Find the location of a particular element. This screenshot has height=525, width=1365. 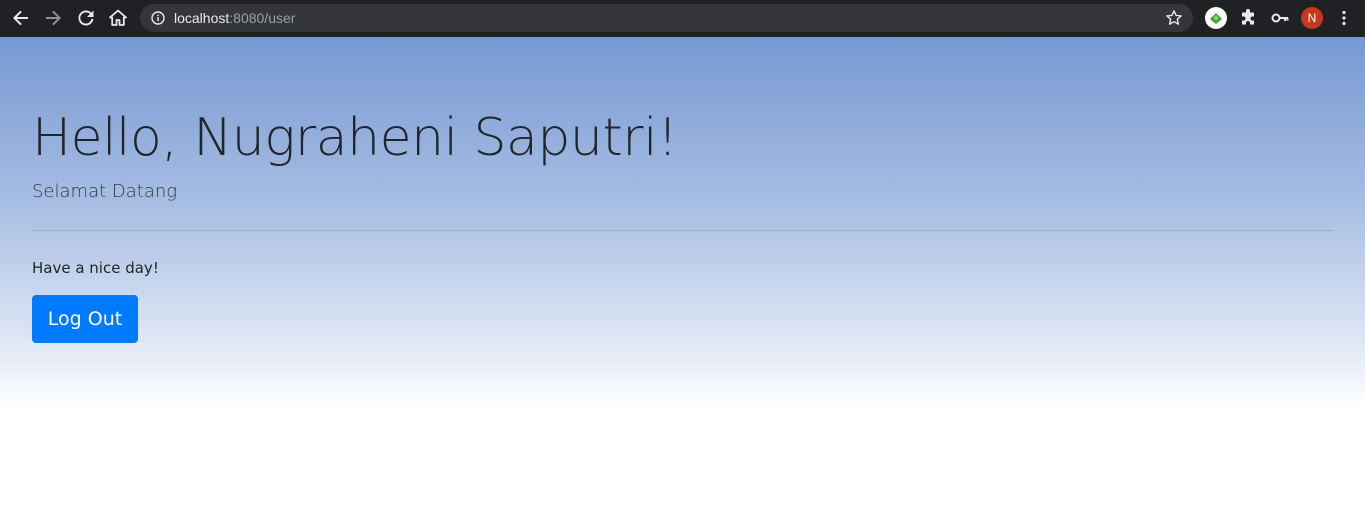

greeting-message: Have a nice day! is located at coordinates (95, 268).